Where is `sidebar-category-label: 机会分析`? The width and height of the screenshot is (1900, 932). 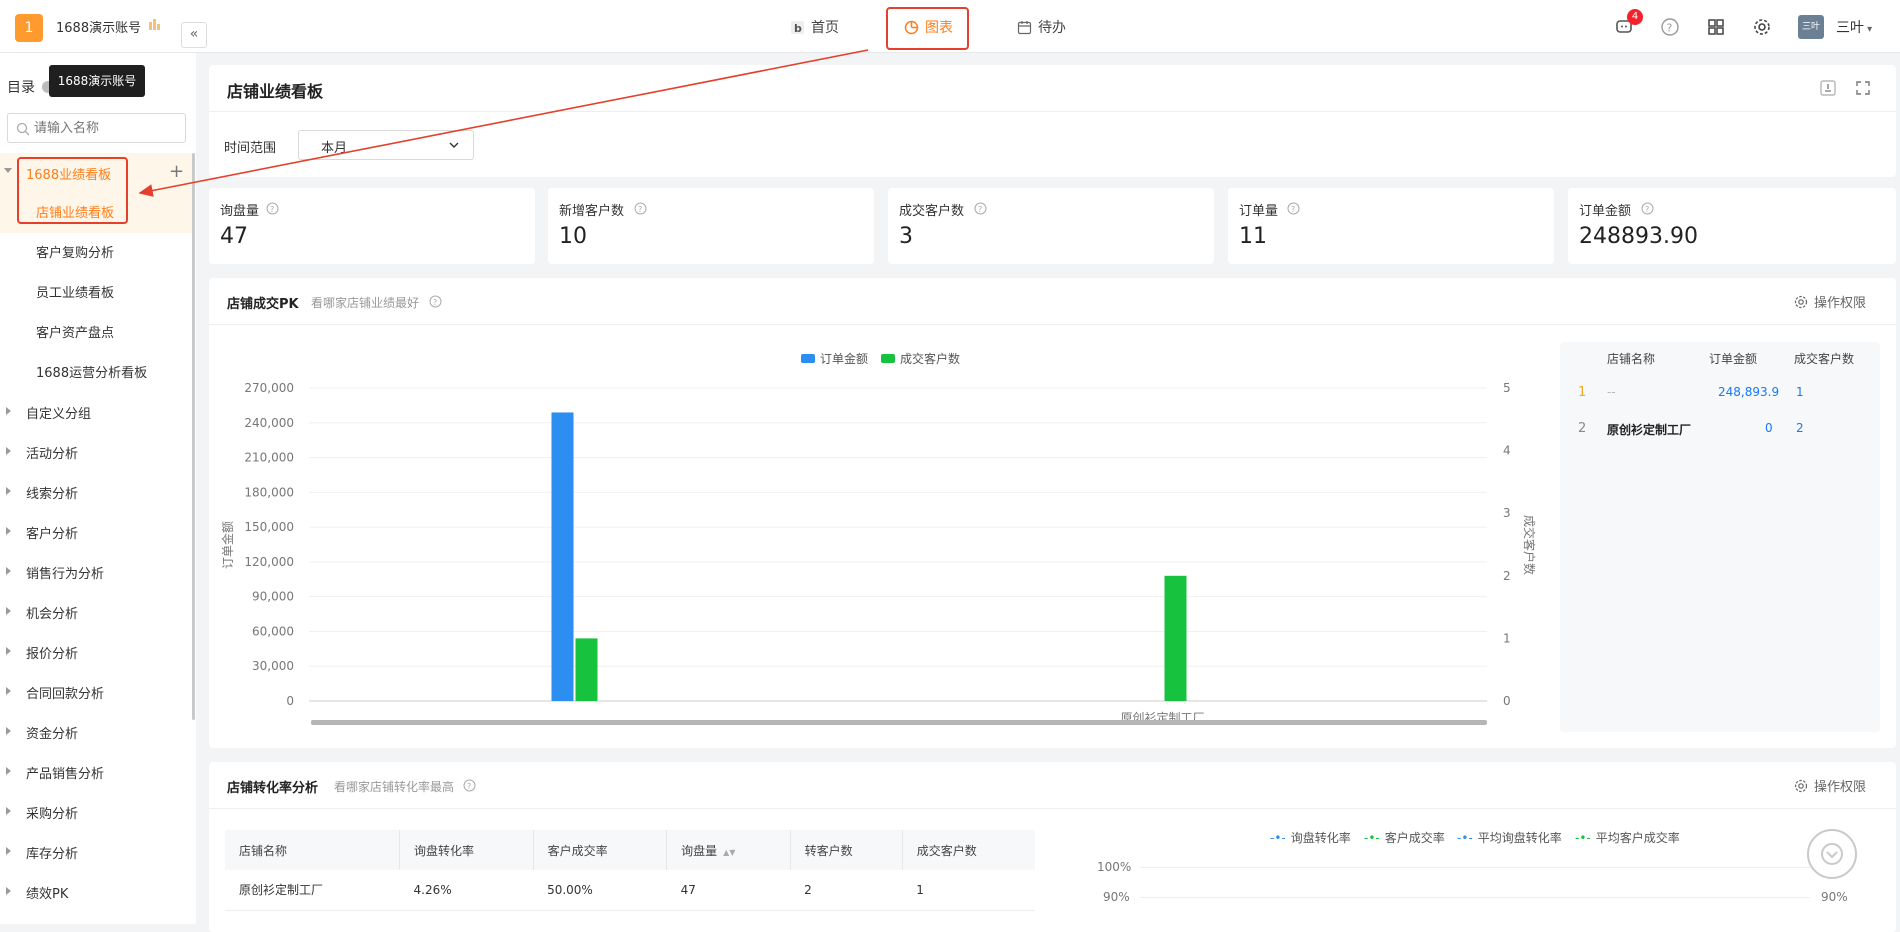 sidebar-category-label: 机会分析 is located at coordinates (52, 614).